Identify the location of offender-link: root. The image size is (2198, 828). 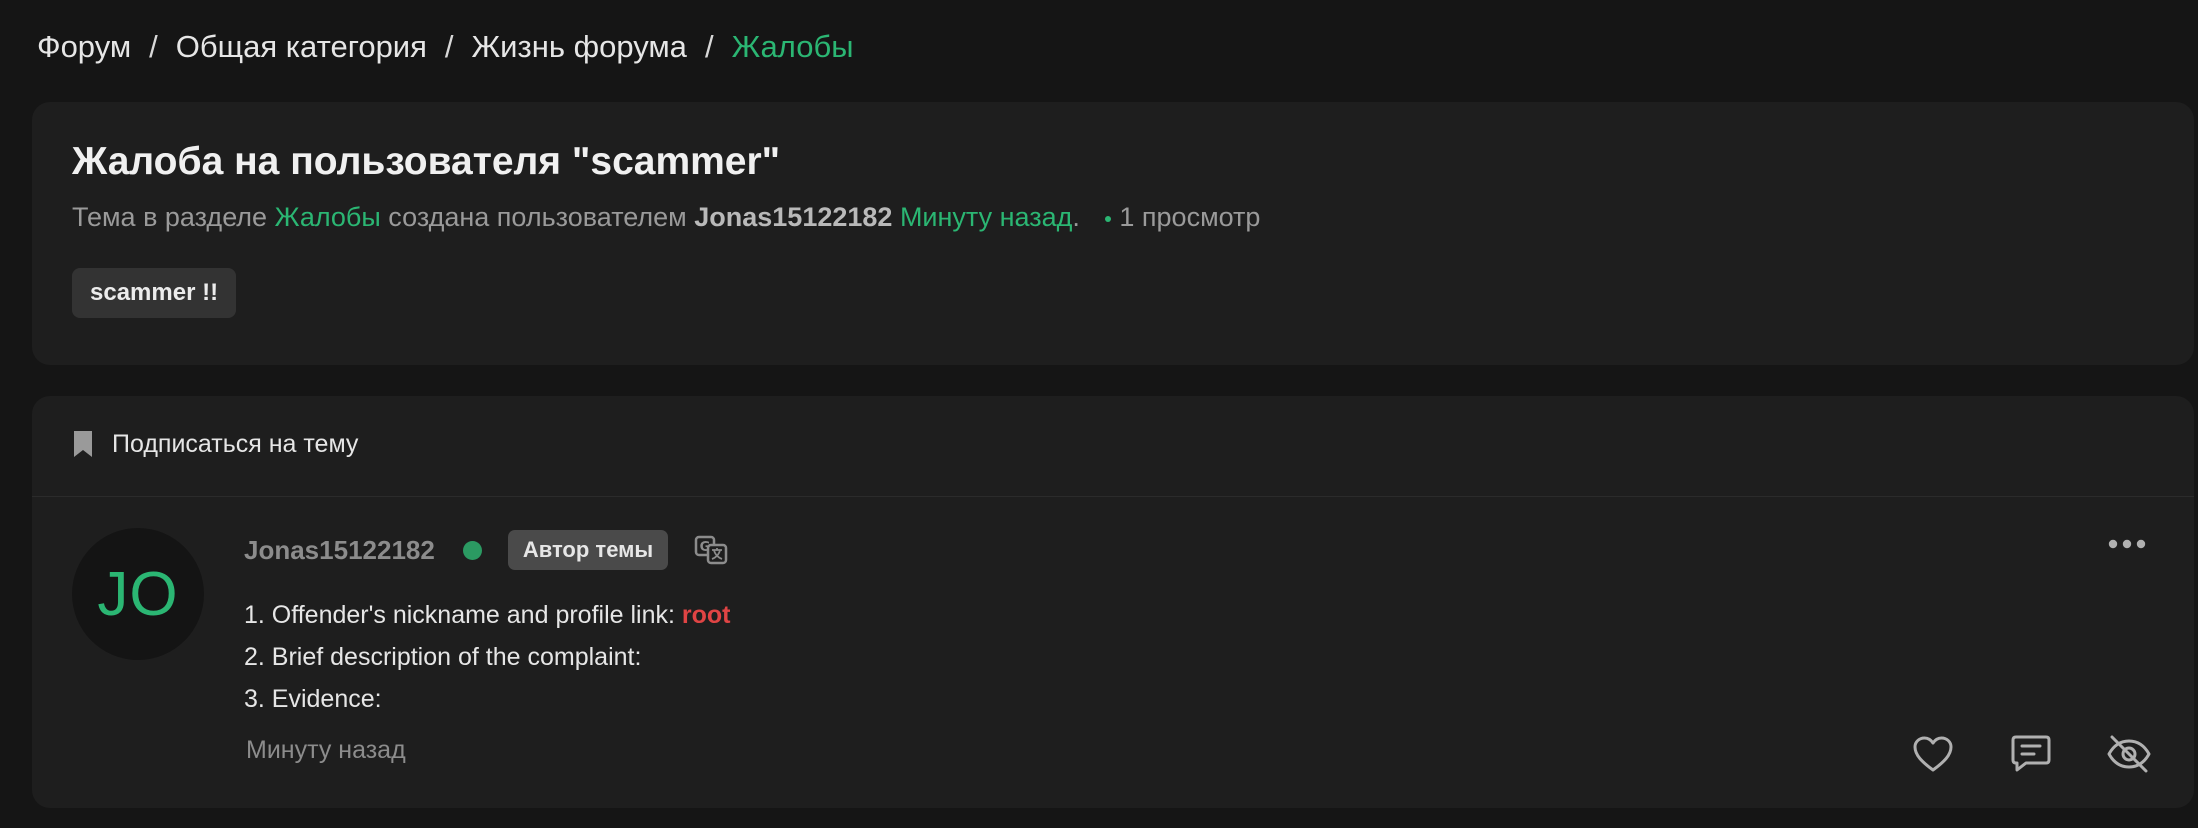
(706, 615).